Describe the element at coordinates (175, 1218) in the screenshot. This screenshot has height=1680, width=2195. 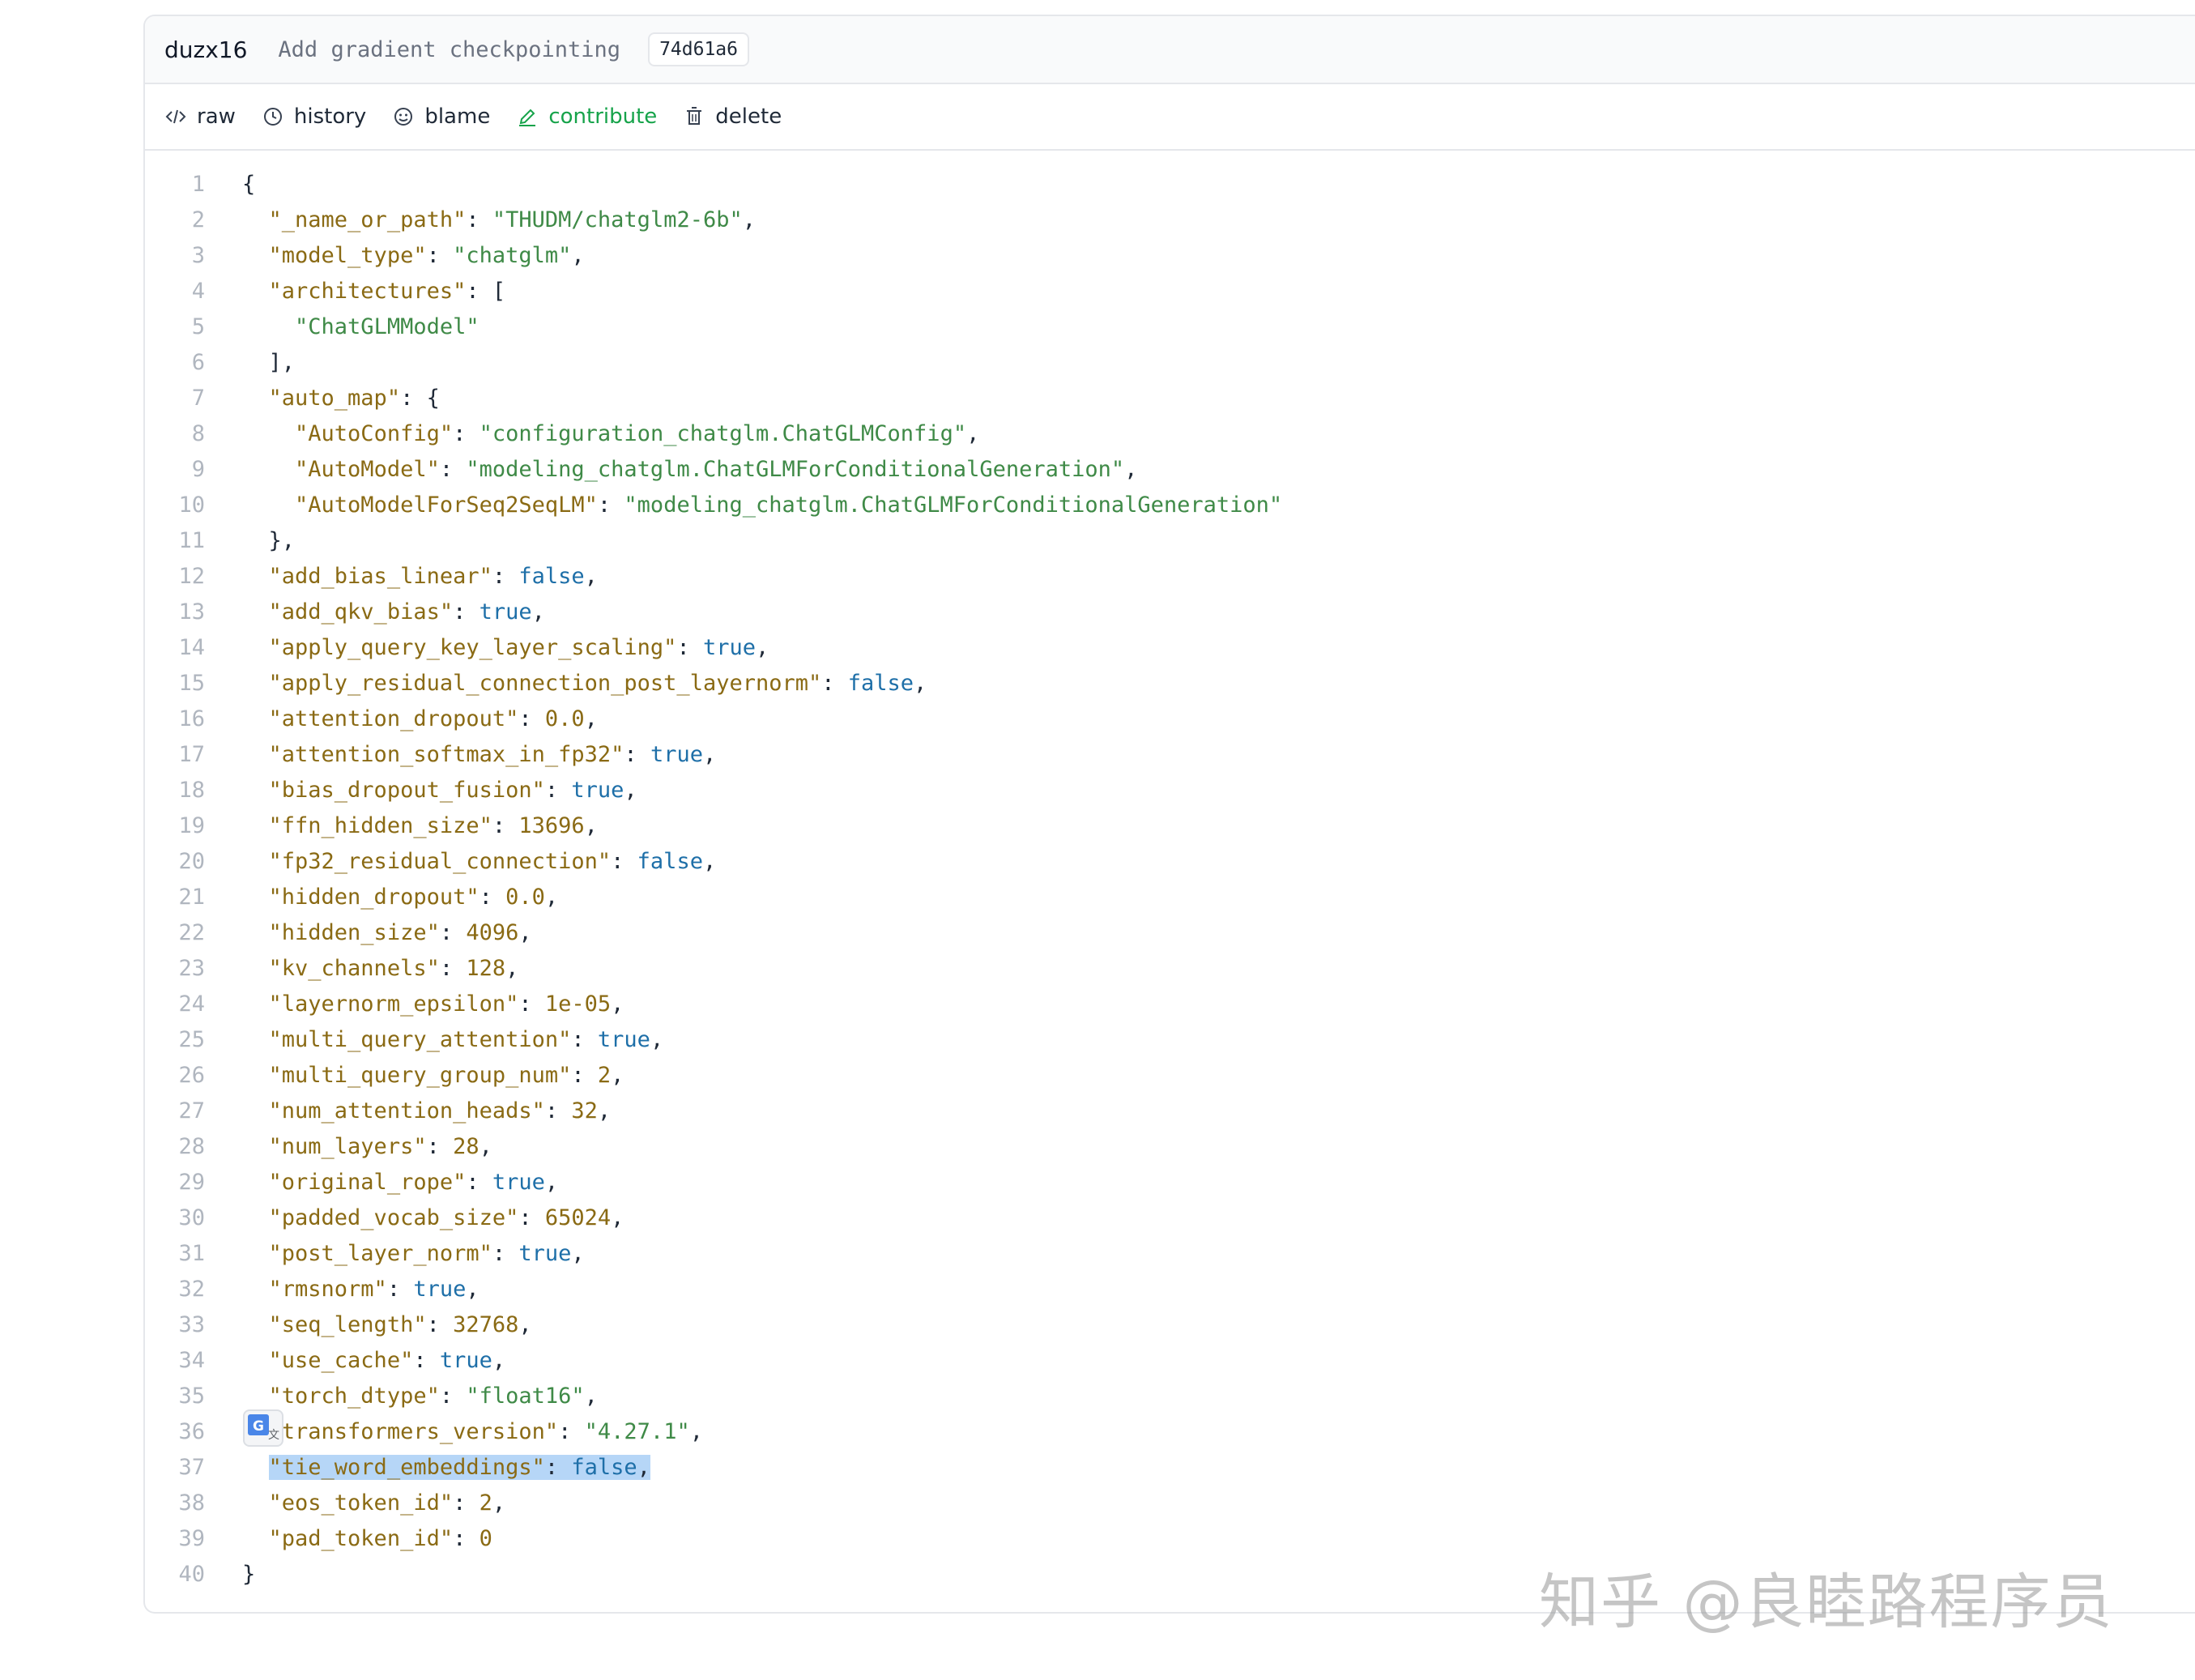
I see `line-number: 30` at that location.